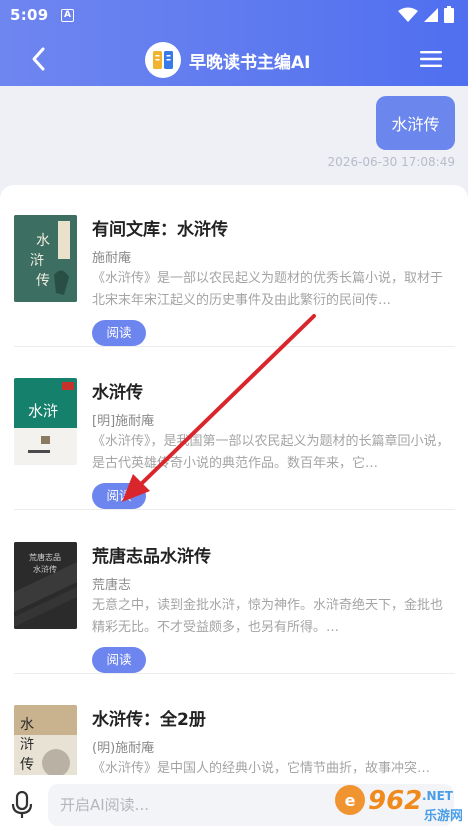 Image resolution: width=468 pixels, height=833 pixels. I want to click on watermark-suffix: .NET, so click(438, 796).